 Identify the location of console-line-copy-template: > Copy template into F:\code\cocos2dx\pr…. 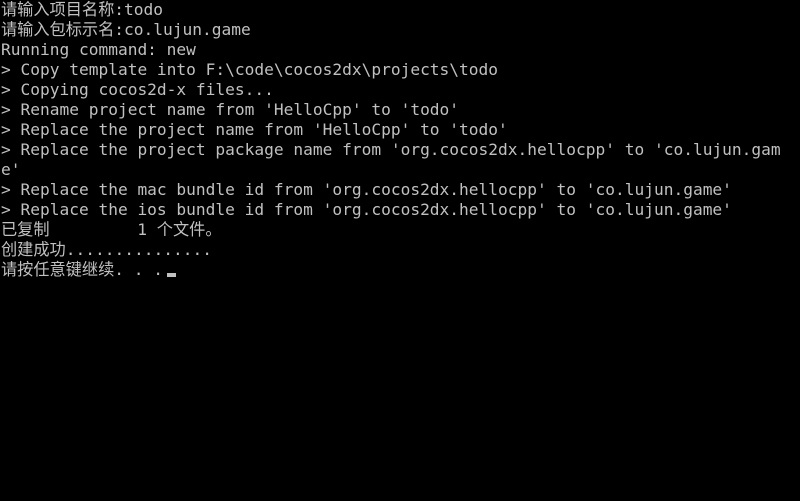
(250, 69).